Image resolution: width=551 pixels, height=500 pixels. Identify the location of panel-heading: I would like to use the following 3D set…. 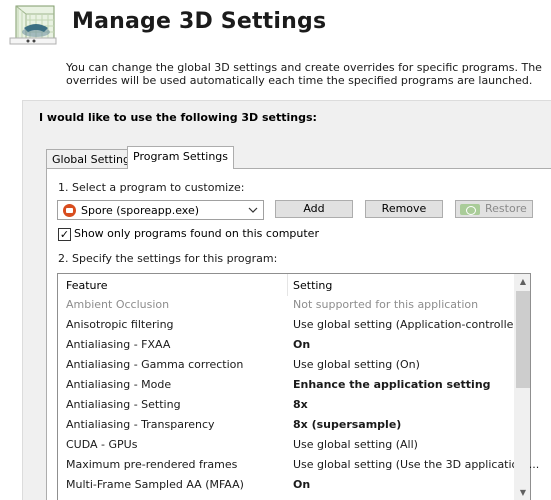
(178, 117).